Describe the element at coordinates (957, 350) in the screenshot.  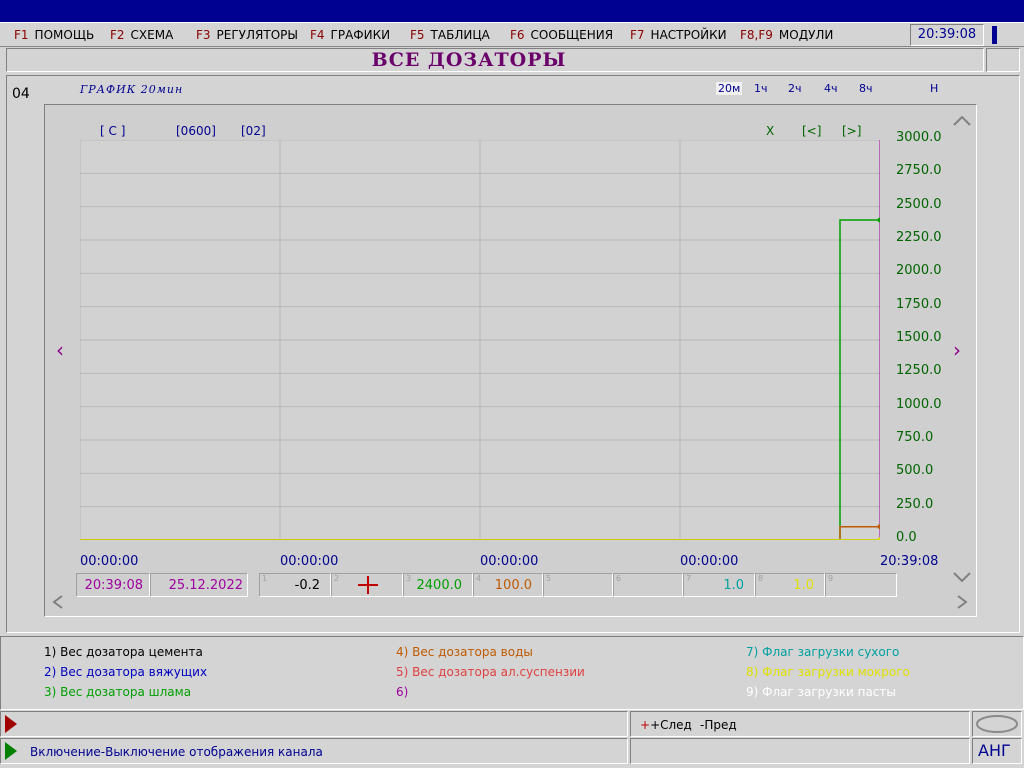
I see `scroll-right-icon: ›` at that location.